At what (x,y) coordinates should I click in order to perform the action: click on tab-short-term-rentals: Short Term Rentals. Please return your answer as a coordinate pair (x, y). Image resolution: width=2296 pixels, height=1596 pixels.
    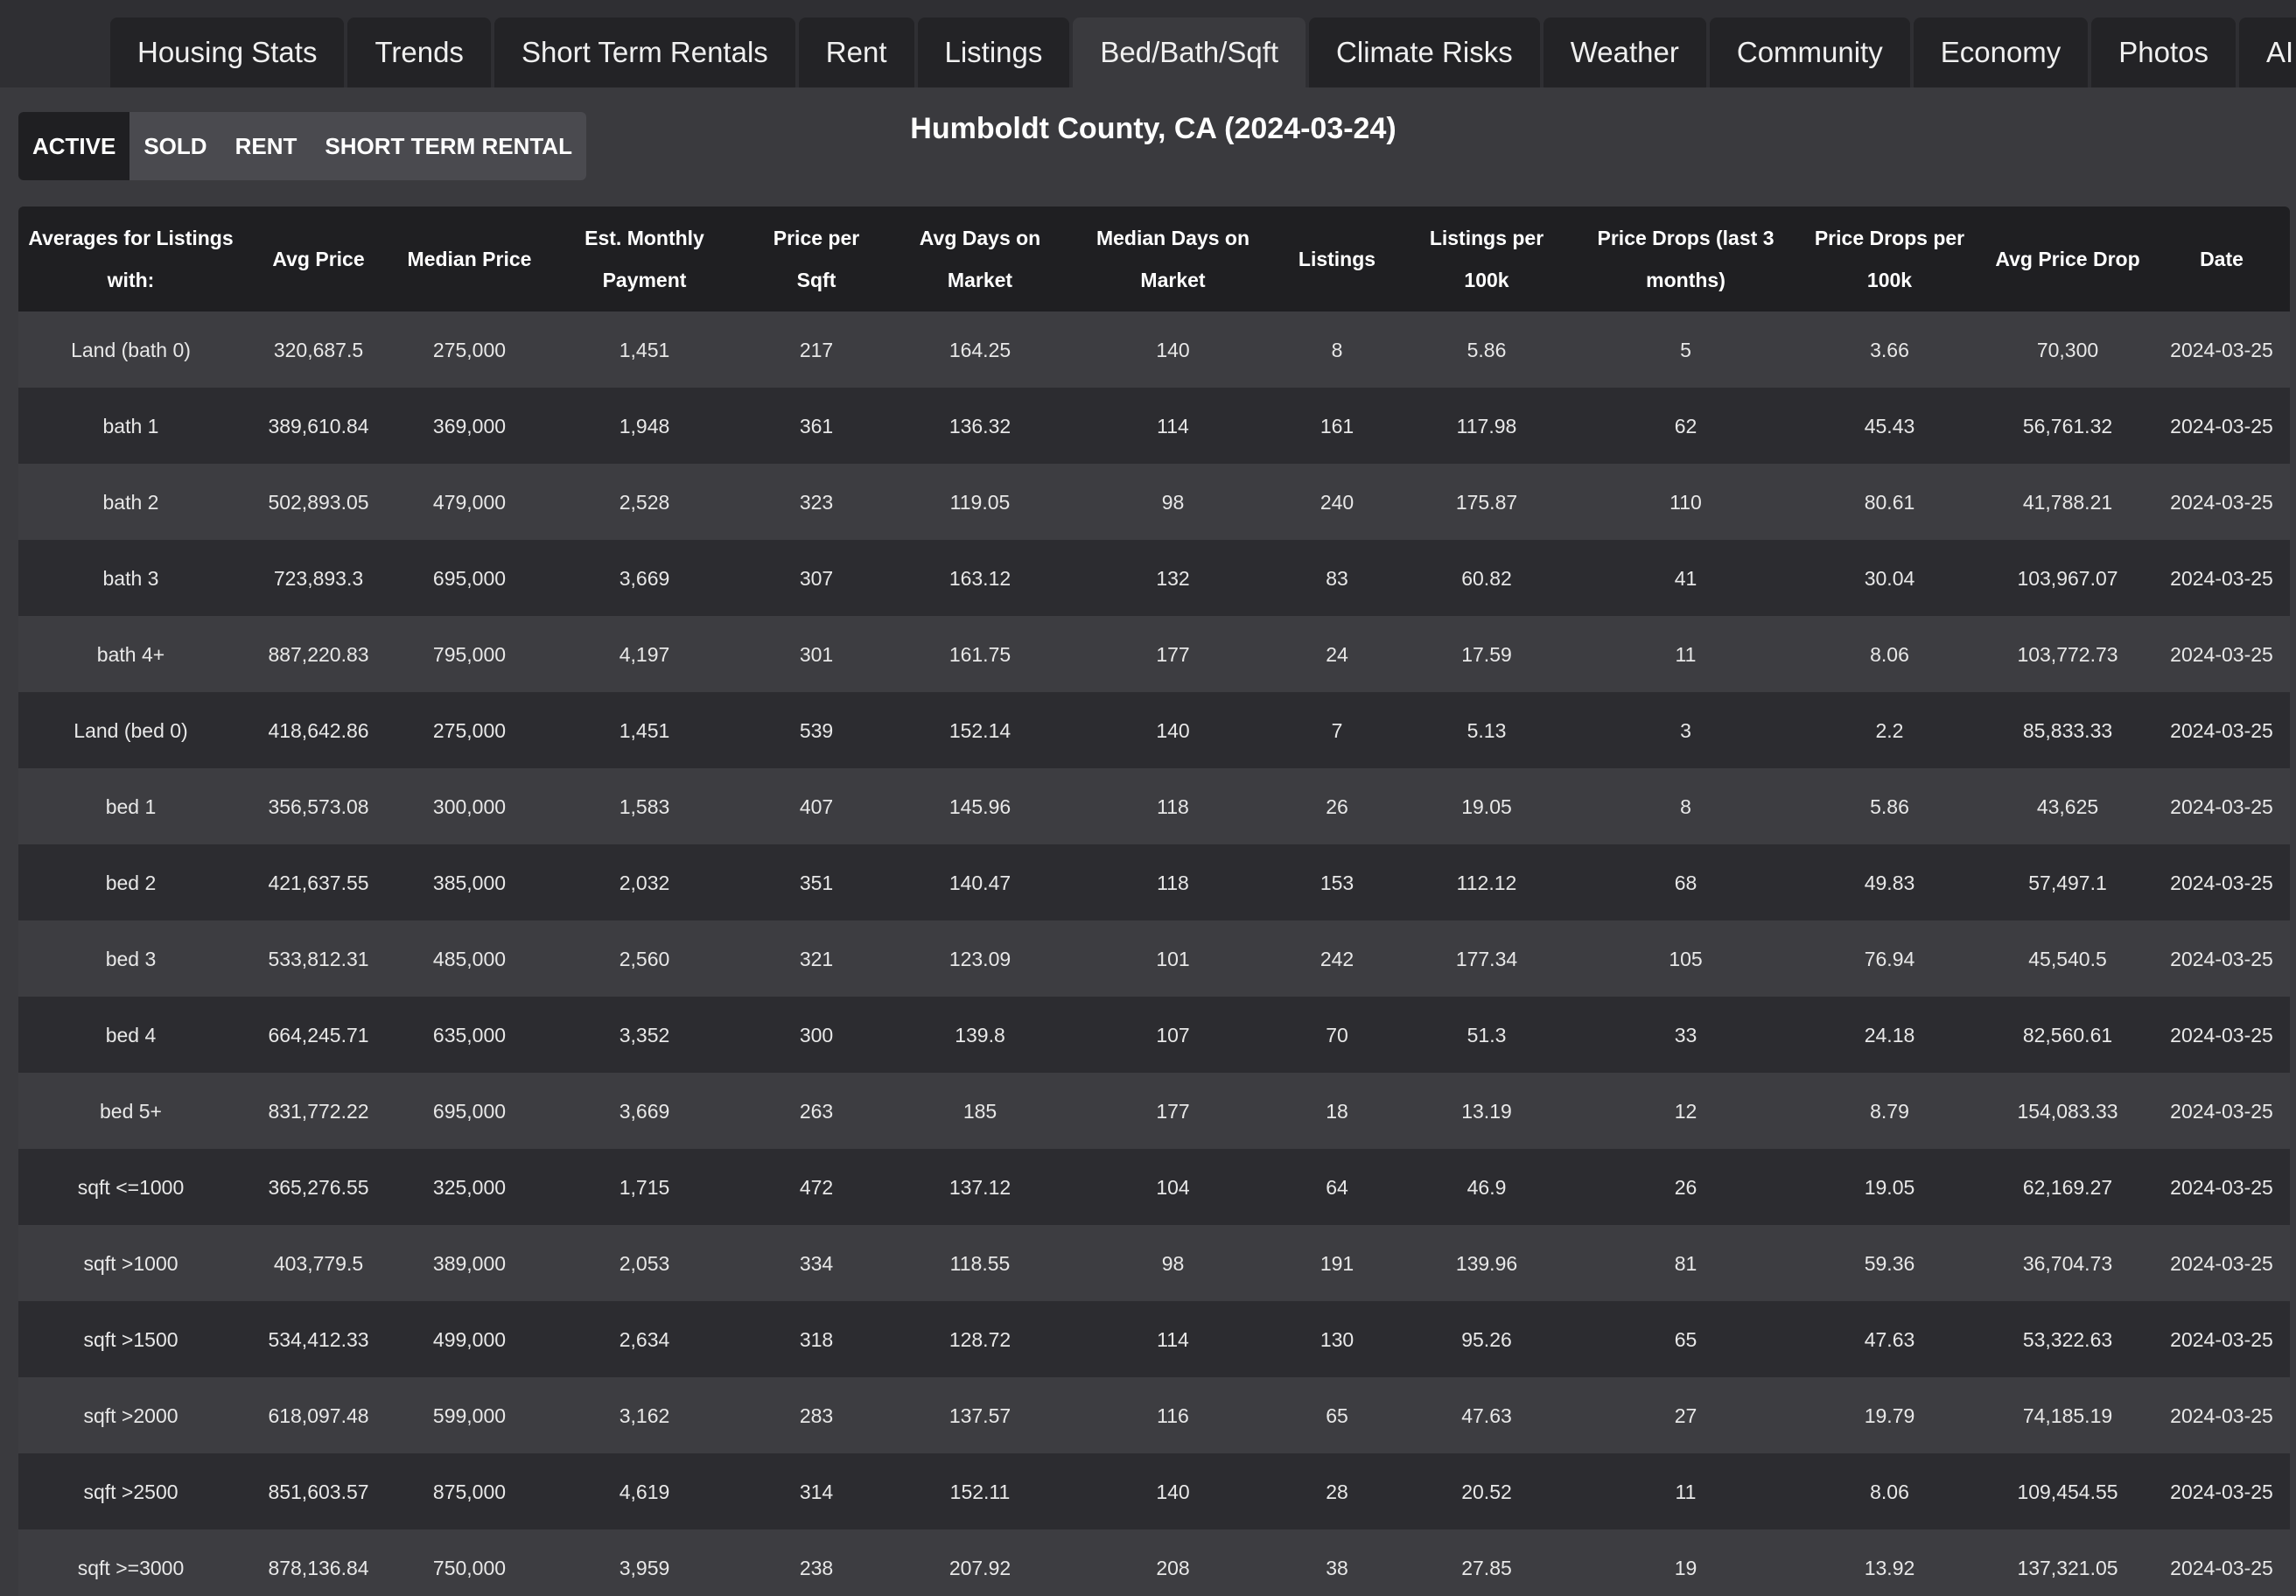
    Looking at the image, I should click on (644, 53).